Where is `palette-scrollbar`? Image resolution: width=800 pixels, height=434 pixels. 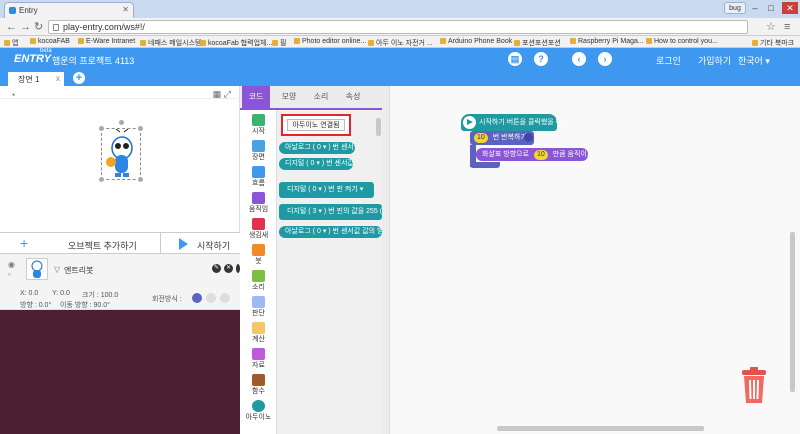
palette-scrollbar is located at coordinates (378, 127).